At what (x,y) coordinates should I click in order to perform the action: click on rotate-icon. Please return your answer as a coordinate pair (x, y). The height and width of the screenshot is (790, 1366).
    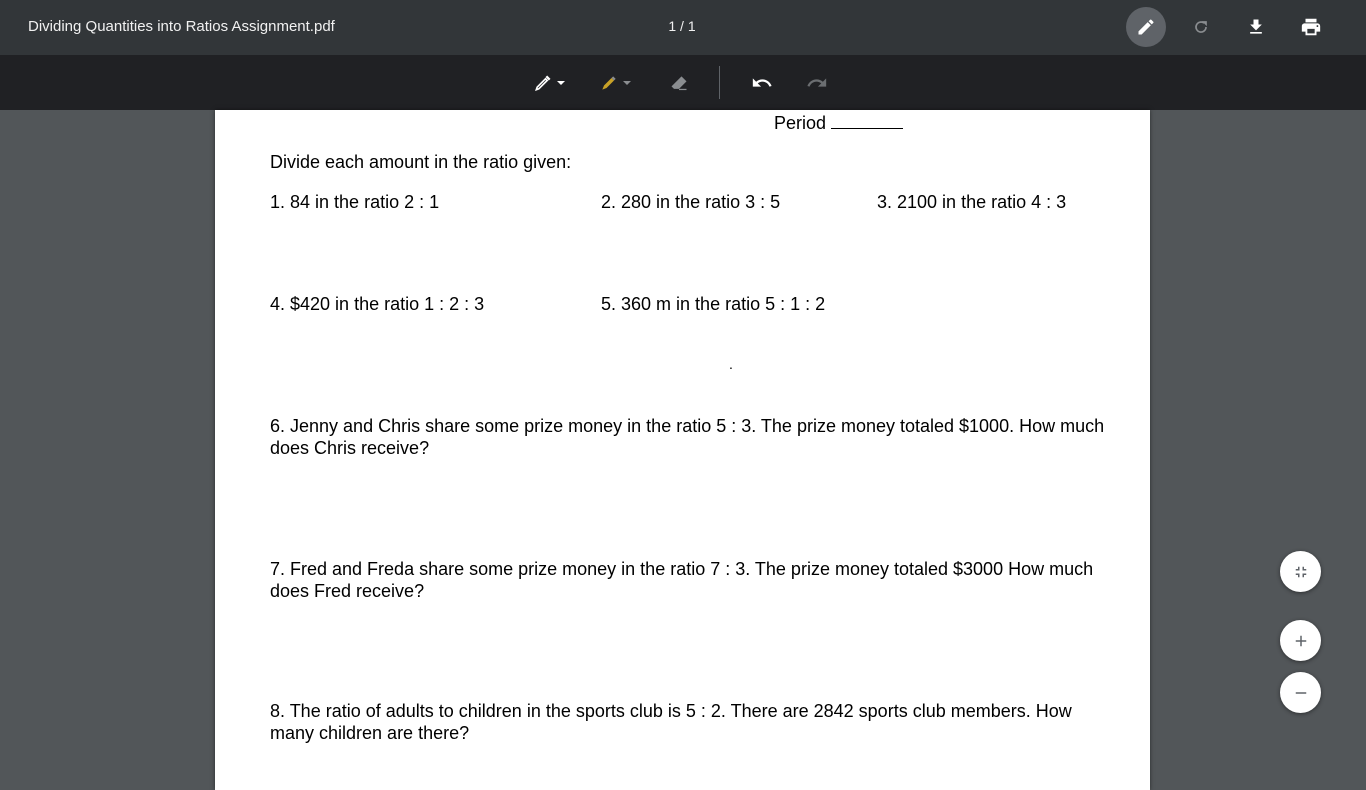
    Looking at the image, I should click on (1201, 27).